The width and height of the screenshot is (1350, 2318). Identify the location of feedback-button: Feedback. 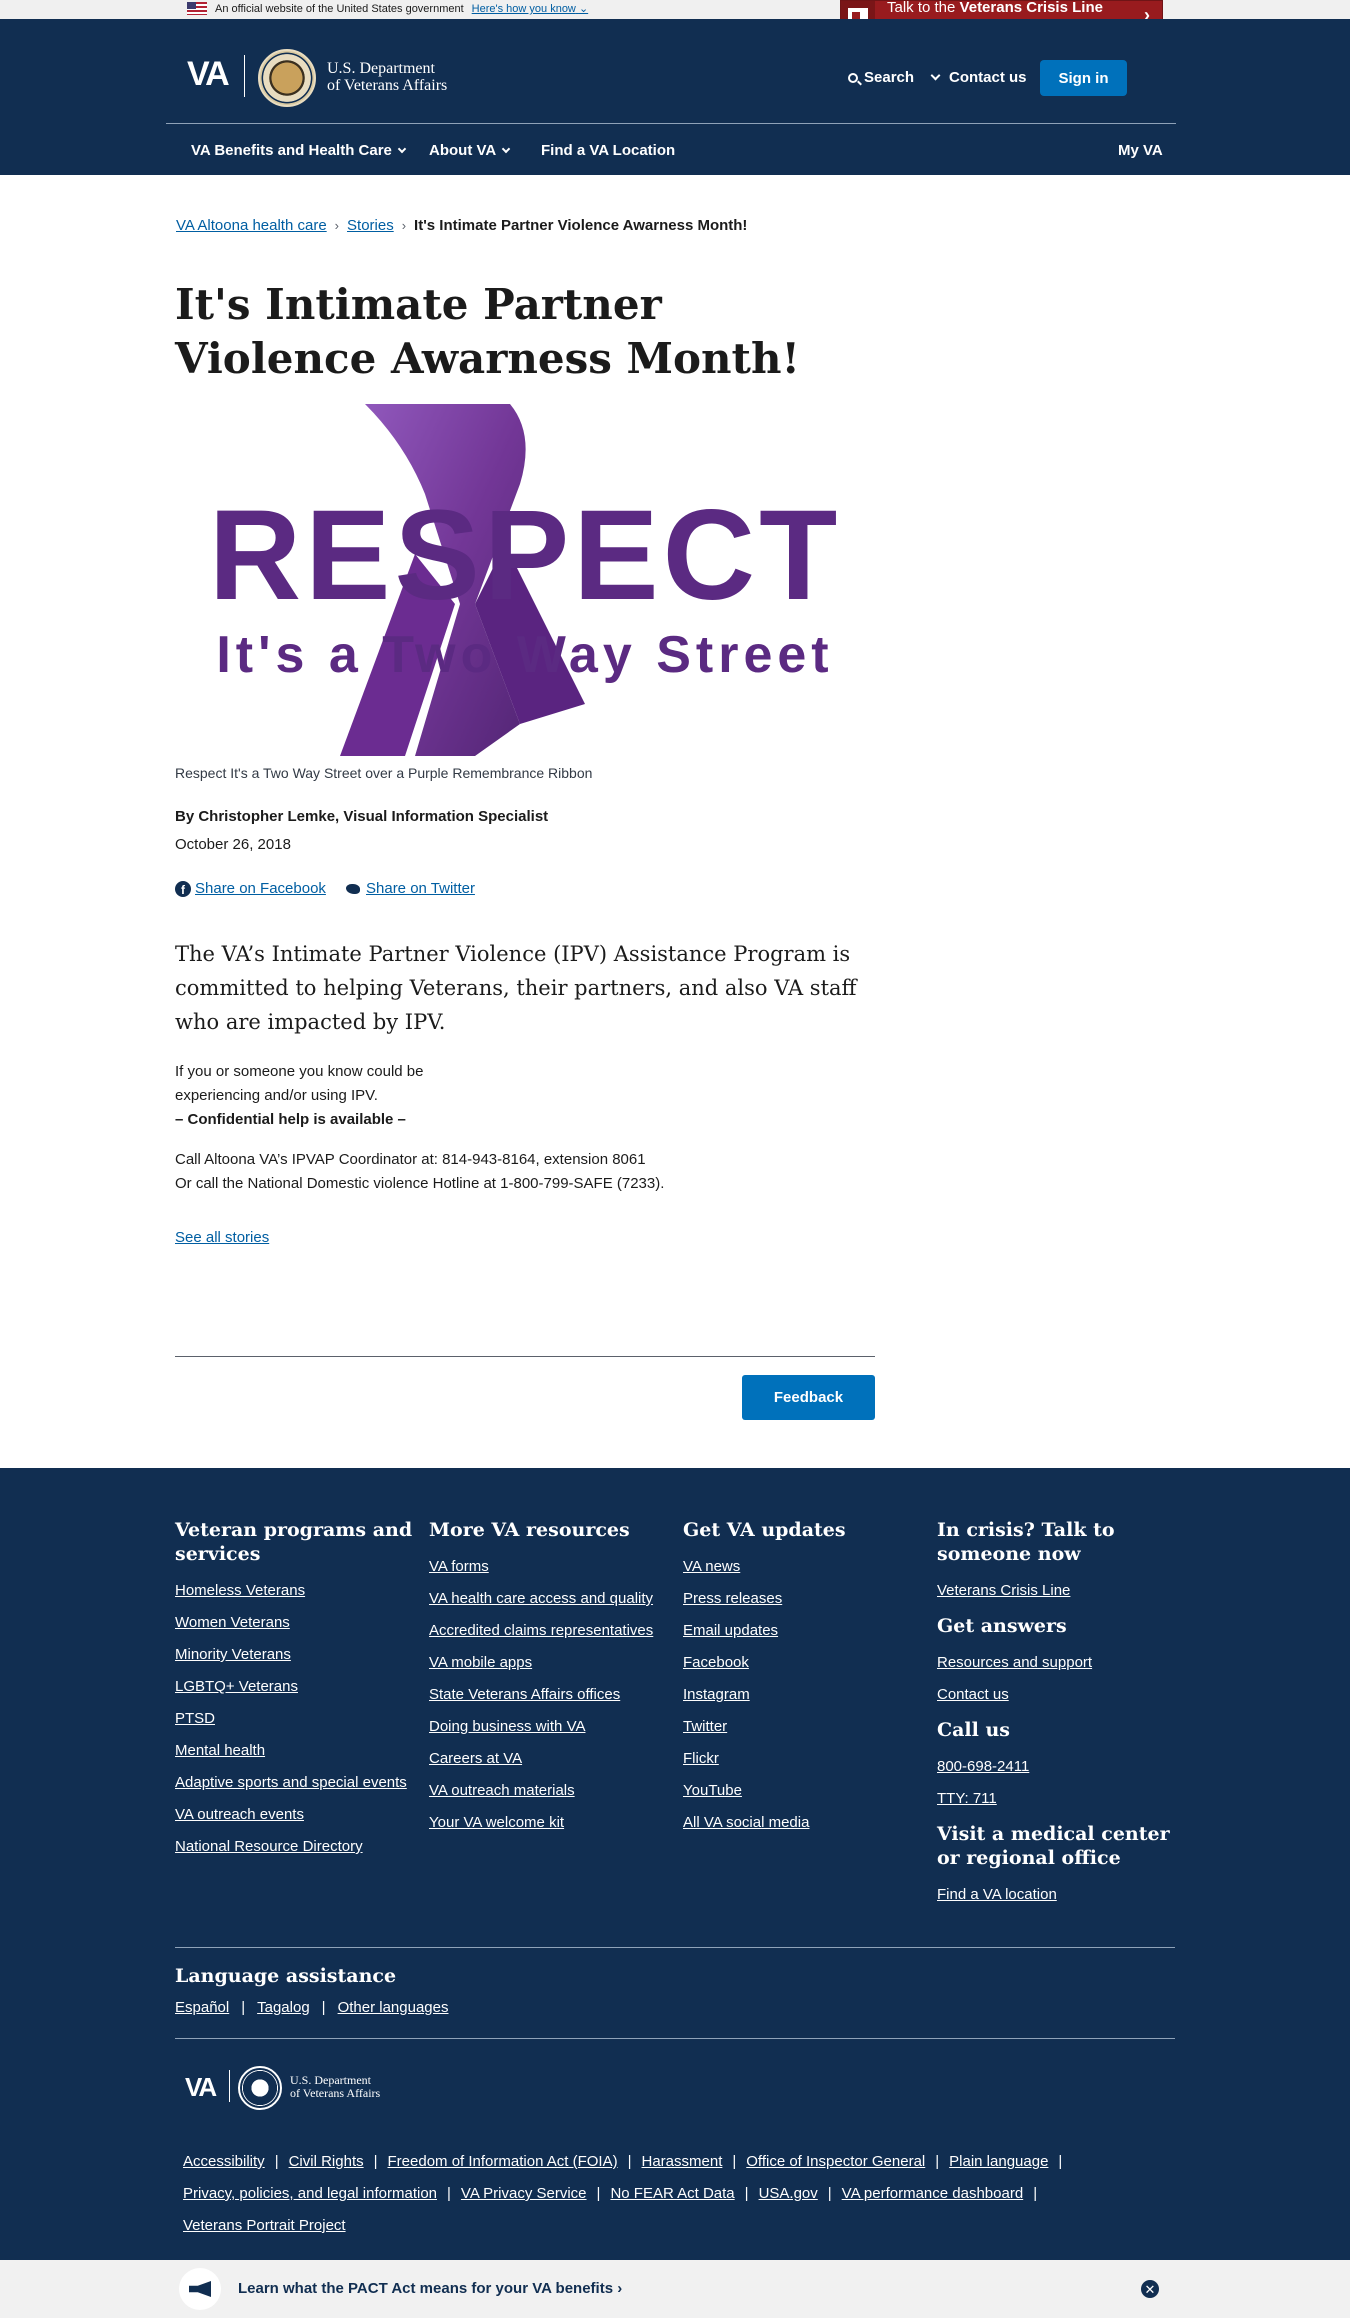
(808, 1397).